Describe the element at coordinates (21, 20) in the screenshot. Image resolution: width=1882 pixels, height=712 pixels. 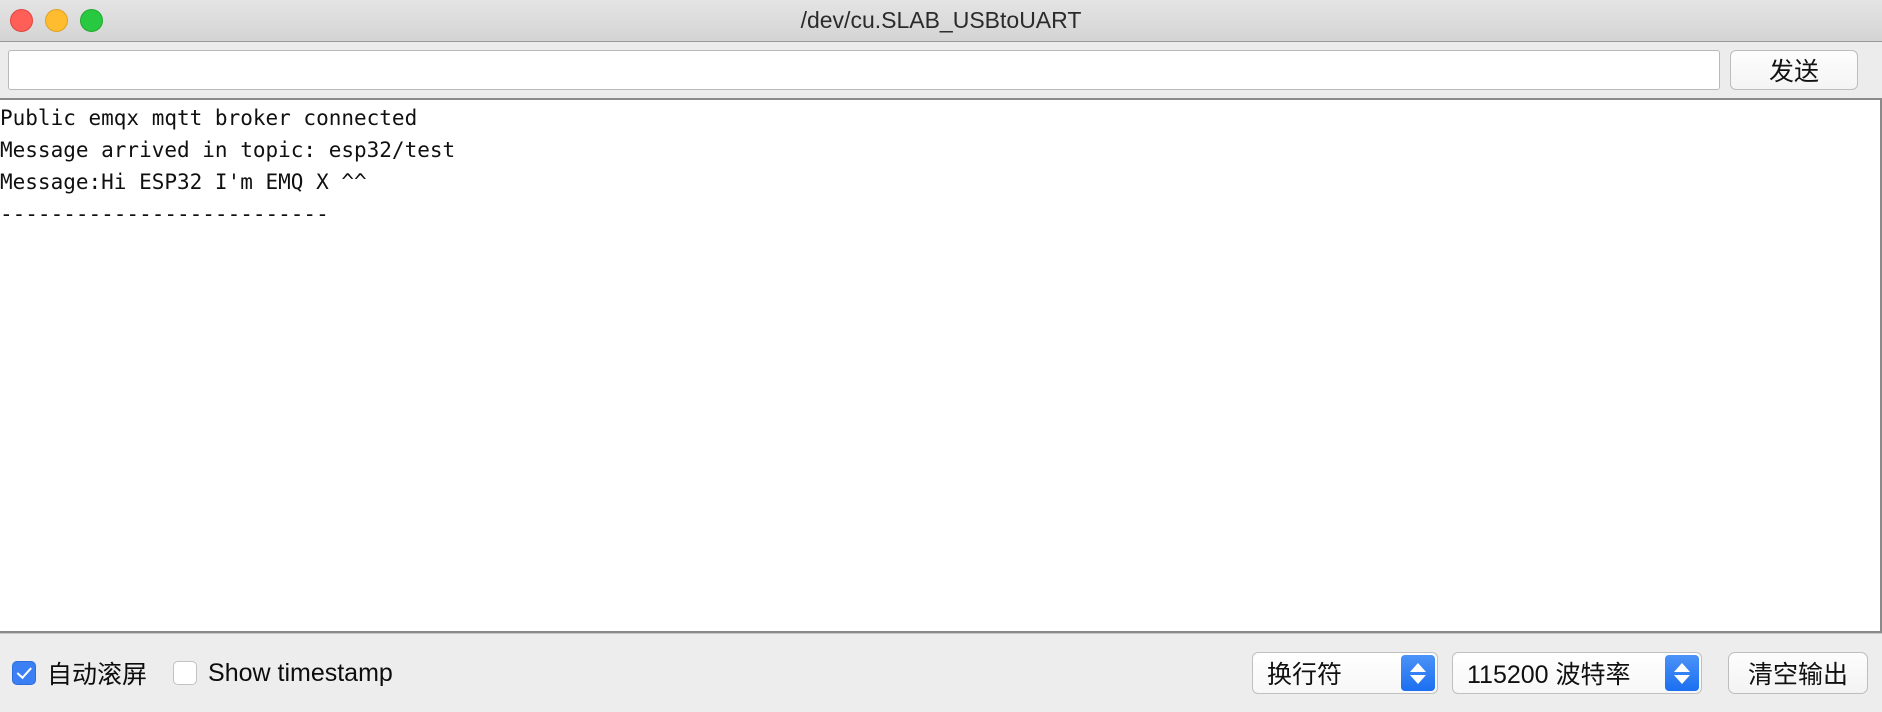
I see `close-button-icon` at that location.